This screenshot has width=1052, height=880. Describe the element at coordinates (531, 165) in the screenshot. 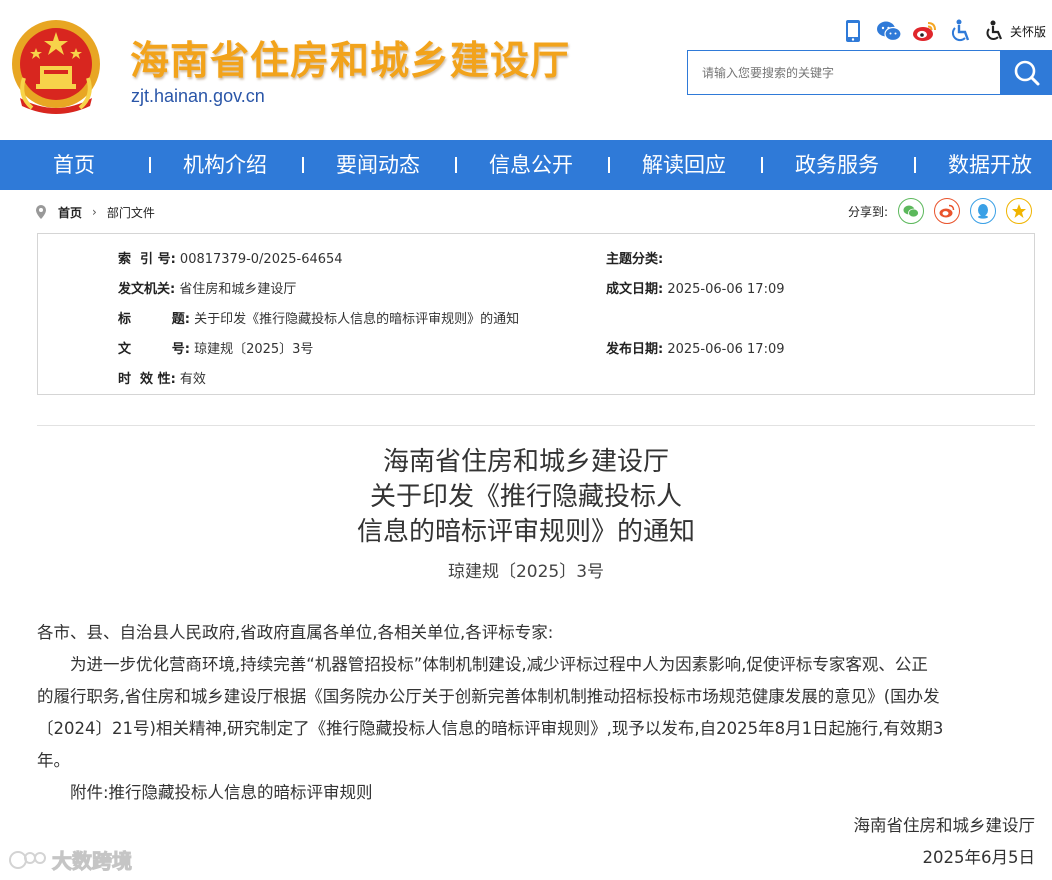

I see `nav-item-disclosure: 信息公开` at that location.